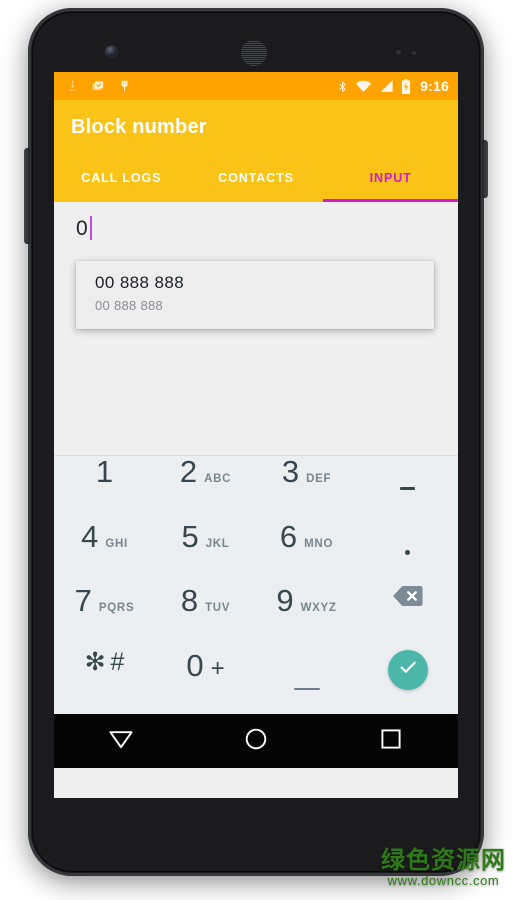  I want to click on dialpad-key-1: 1, so click(104, 488).